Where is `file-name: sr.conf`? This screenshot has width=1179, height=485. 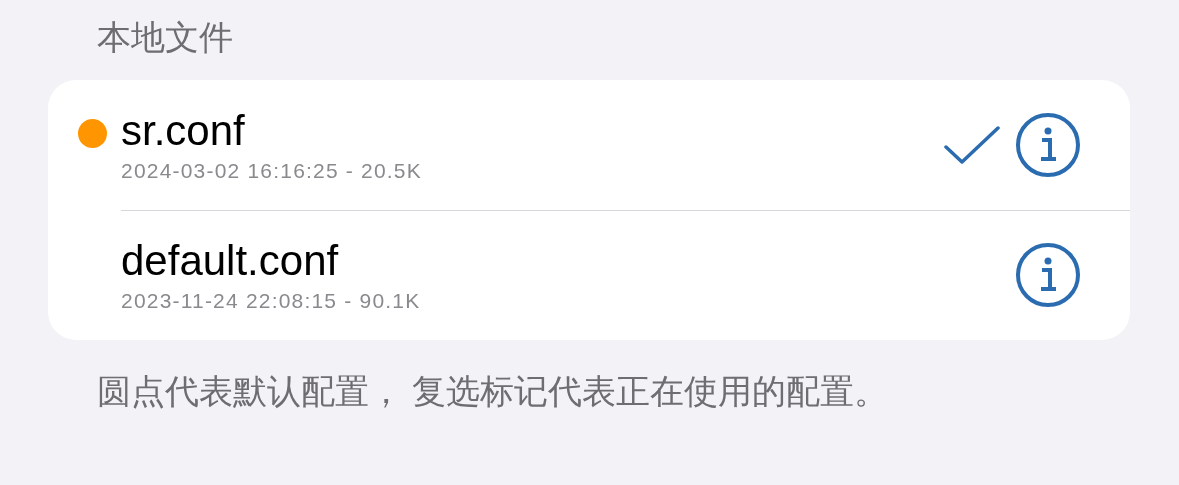 file-name: sr.conf is located at coordinates (183, 130).